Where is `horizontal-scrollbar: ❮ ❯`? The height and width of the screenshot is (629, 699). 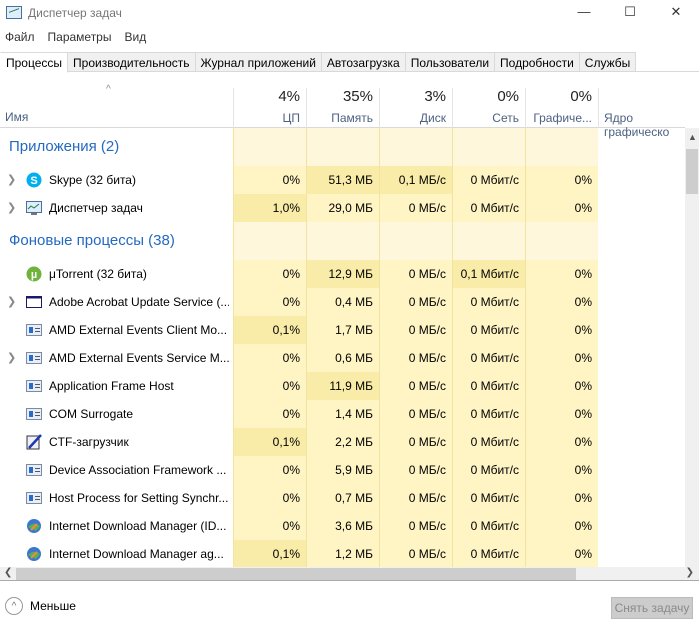 horizontal-scrollbar: ❮ ❯ is located at coordinates (349, 574).